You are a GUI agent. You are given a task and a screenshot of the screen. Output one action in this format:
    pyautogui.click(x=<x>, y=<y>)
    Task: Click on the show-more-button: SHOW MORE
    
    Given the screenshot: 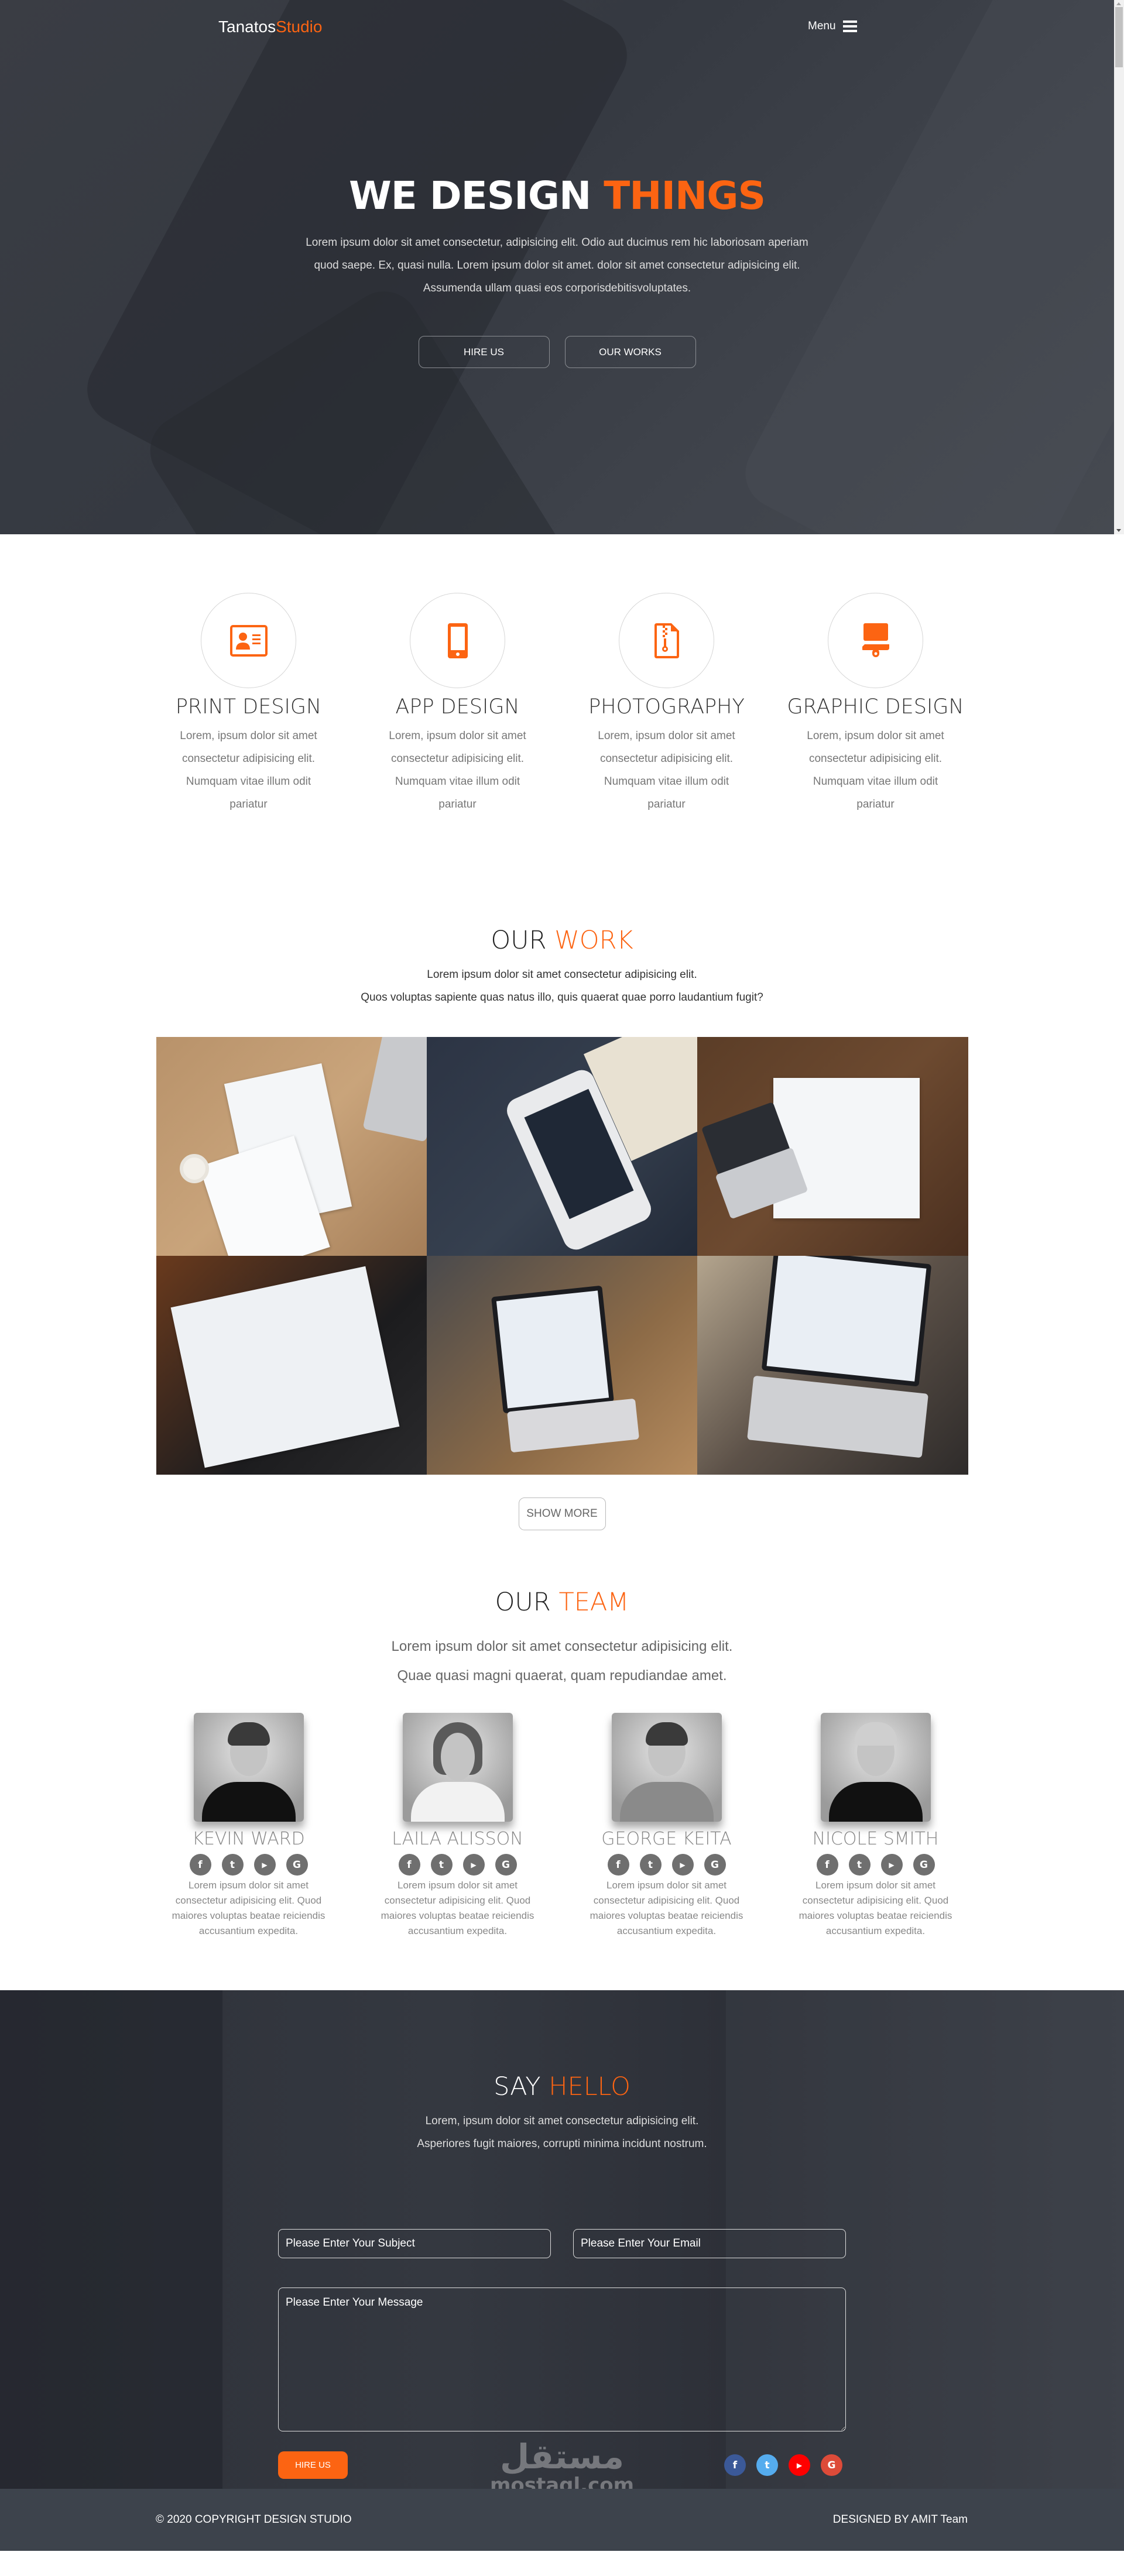 What is the action you would take?
    pyautogui.click(x=562, y=1514)
    